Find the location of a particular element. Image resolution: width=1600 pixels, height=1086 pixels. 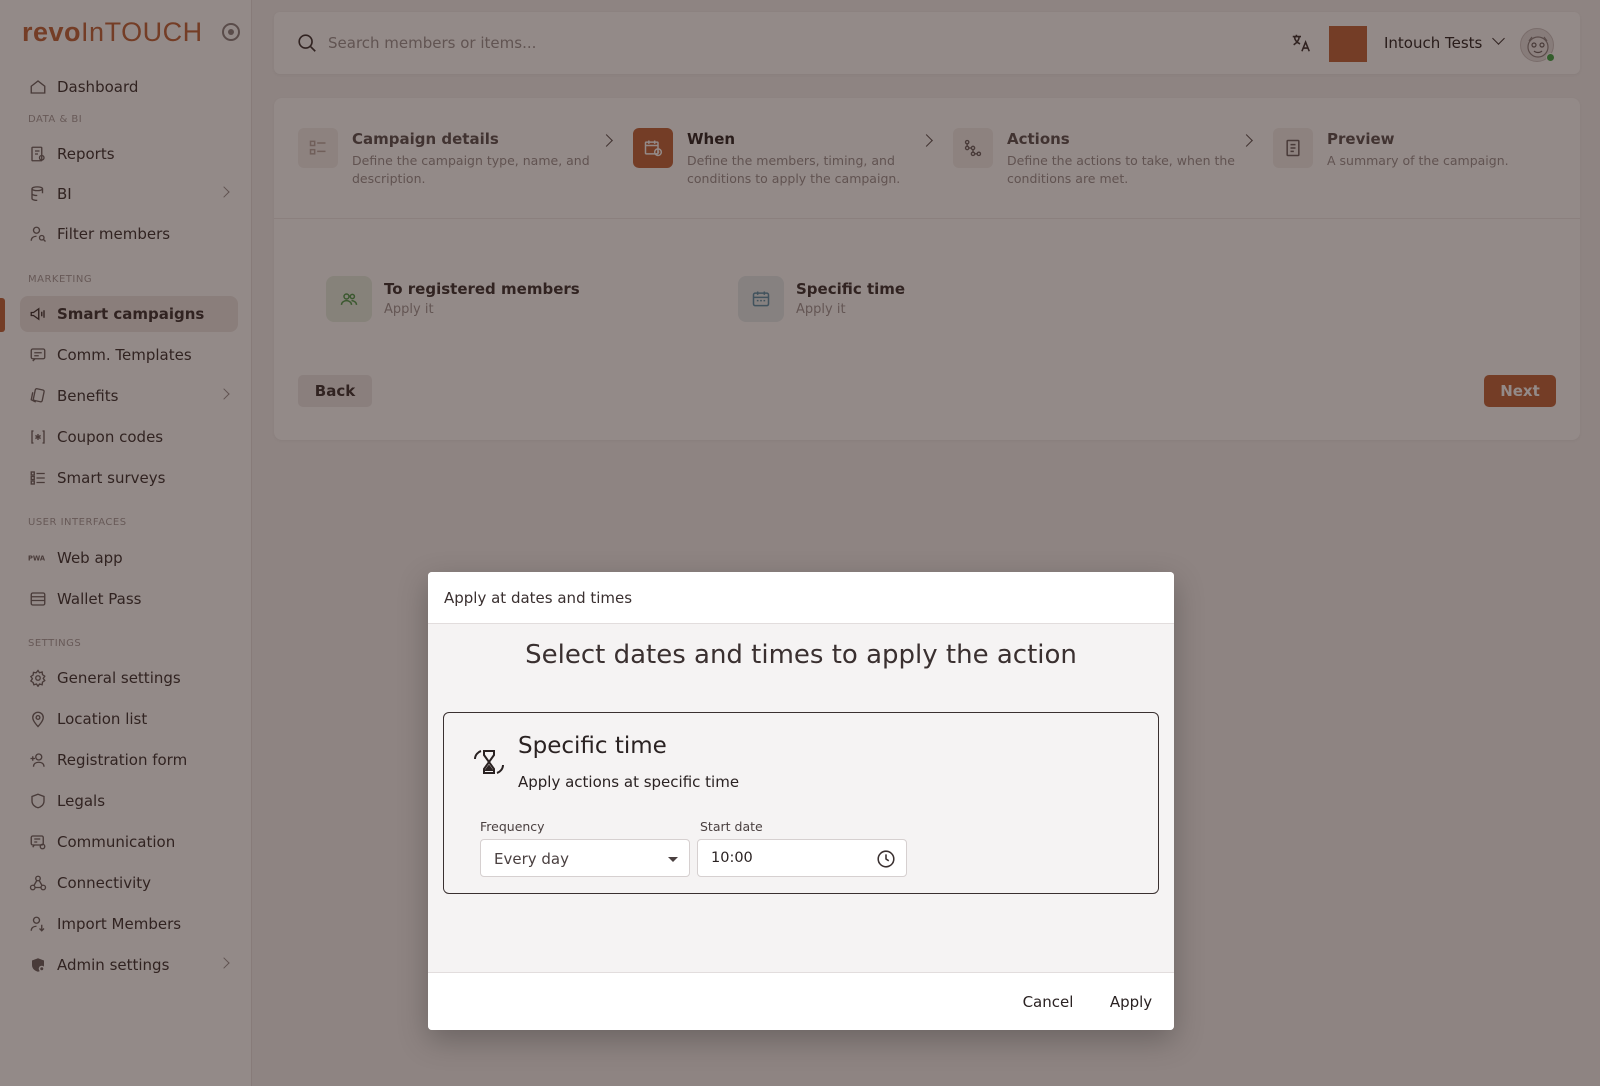

frequency-value: Every day is located at coordinates (531, 859).